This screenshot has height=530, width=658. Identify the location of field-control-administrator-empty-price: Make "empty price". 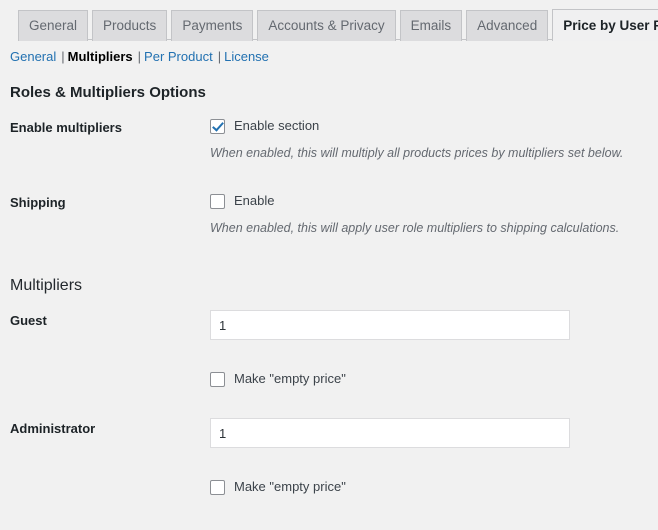
(434, 487).